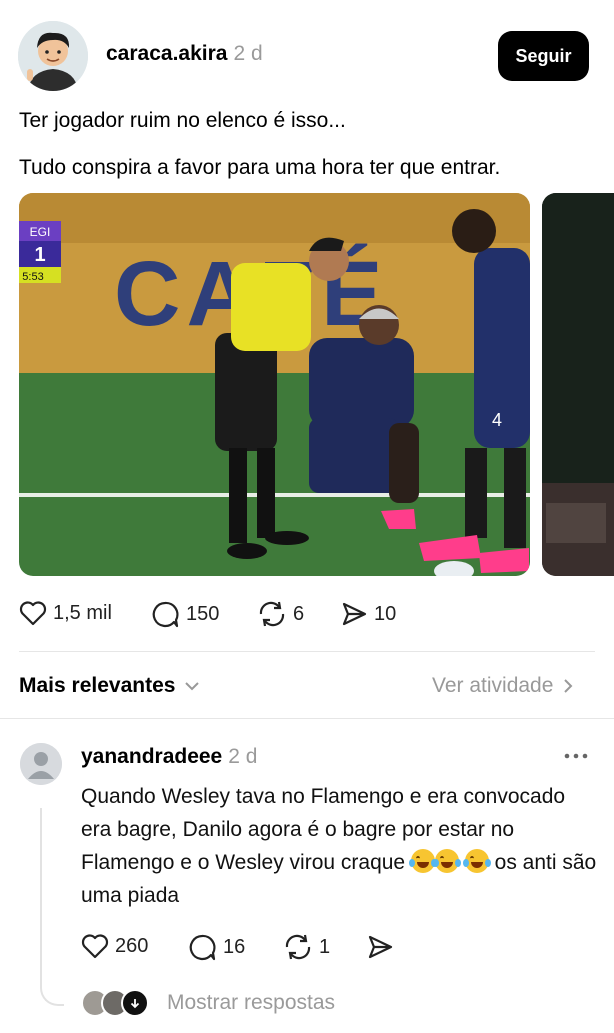  Describe the element at coordinates (234, 946) in the screenshot. I see `comment-reply-count: 16` at that location.